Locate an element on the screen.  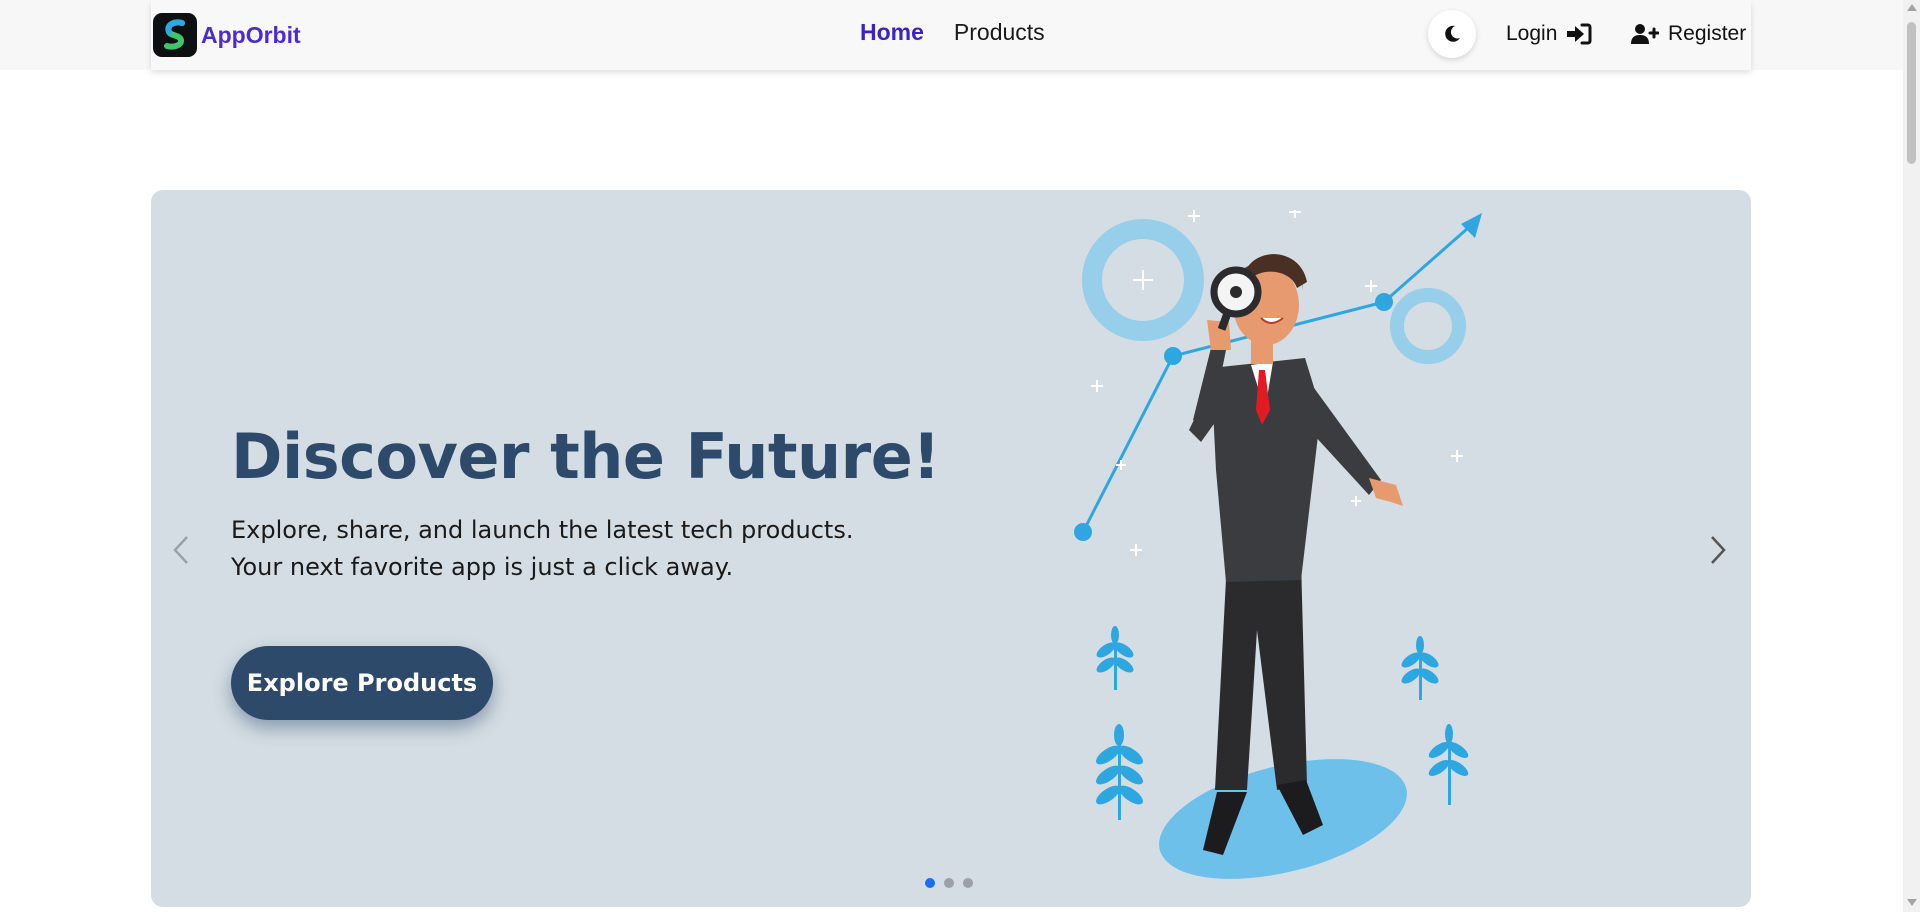
login-button: Login is located at coordinates (1549, 34).